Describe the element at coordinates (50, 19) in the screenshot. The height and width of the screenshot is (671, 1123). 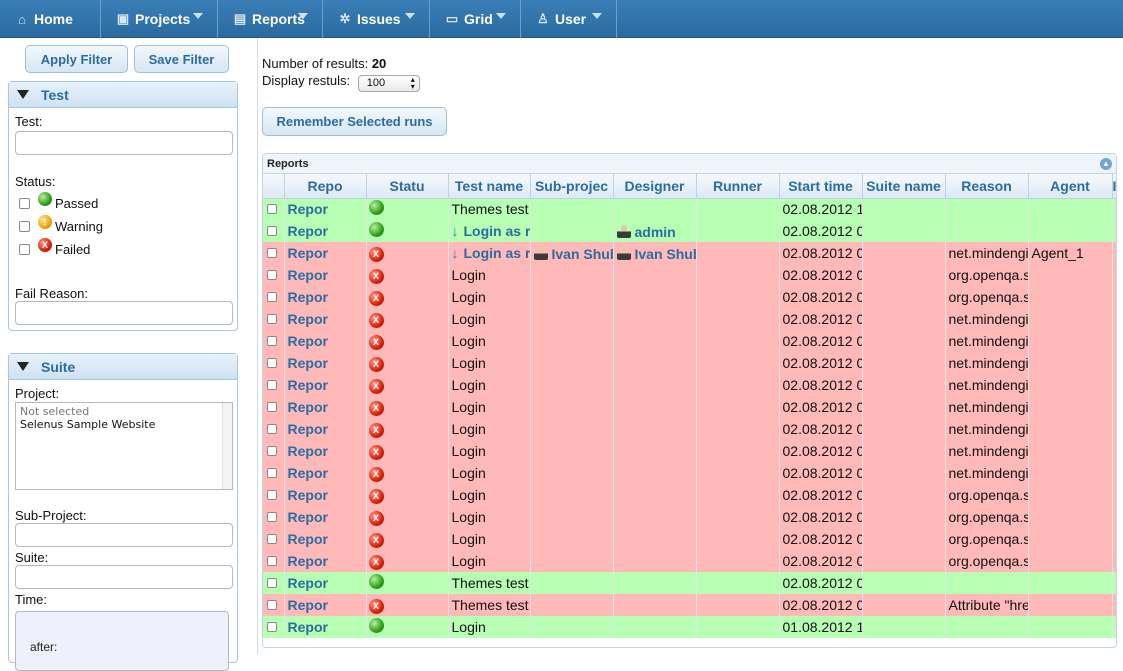
I see `nav-home: ⌂ Home` at that location.